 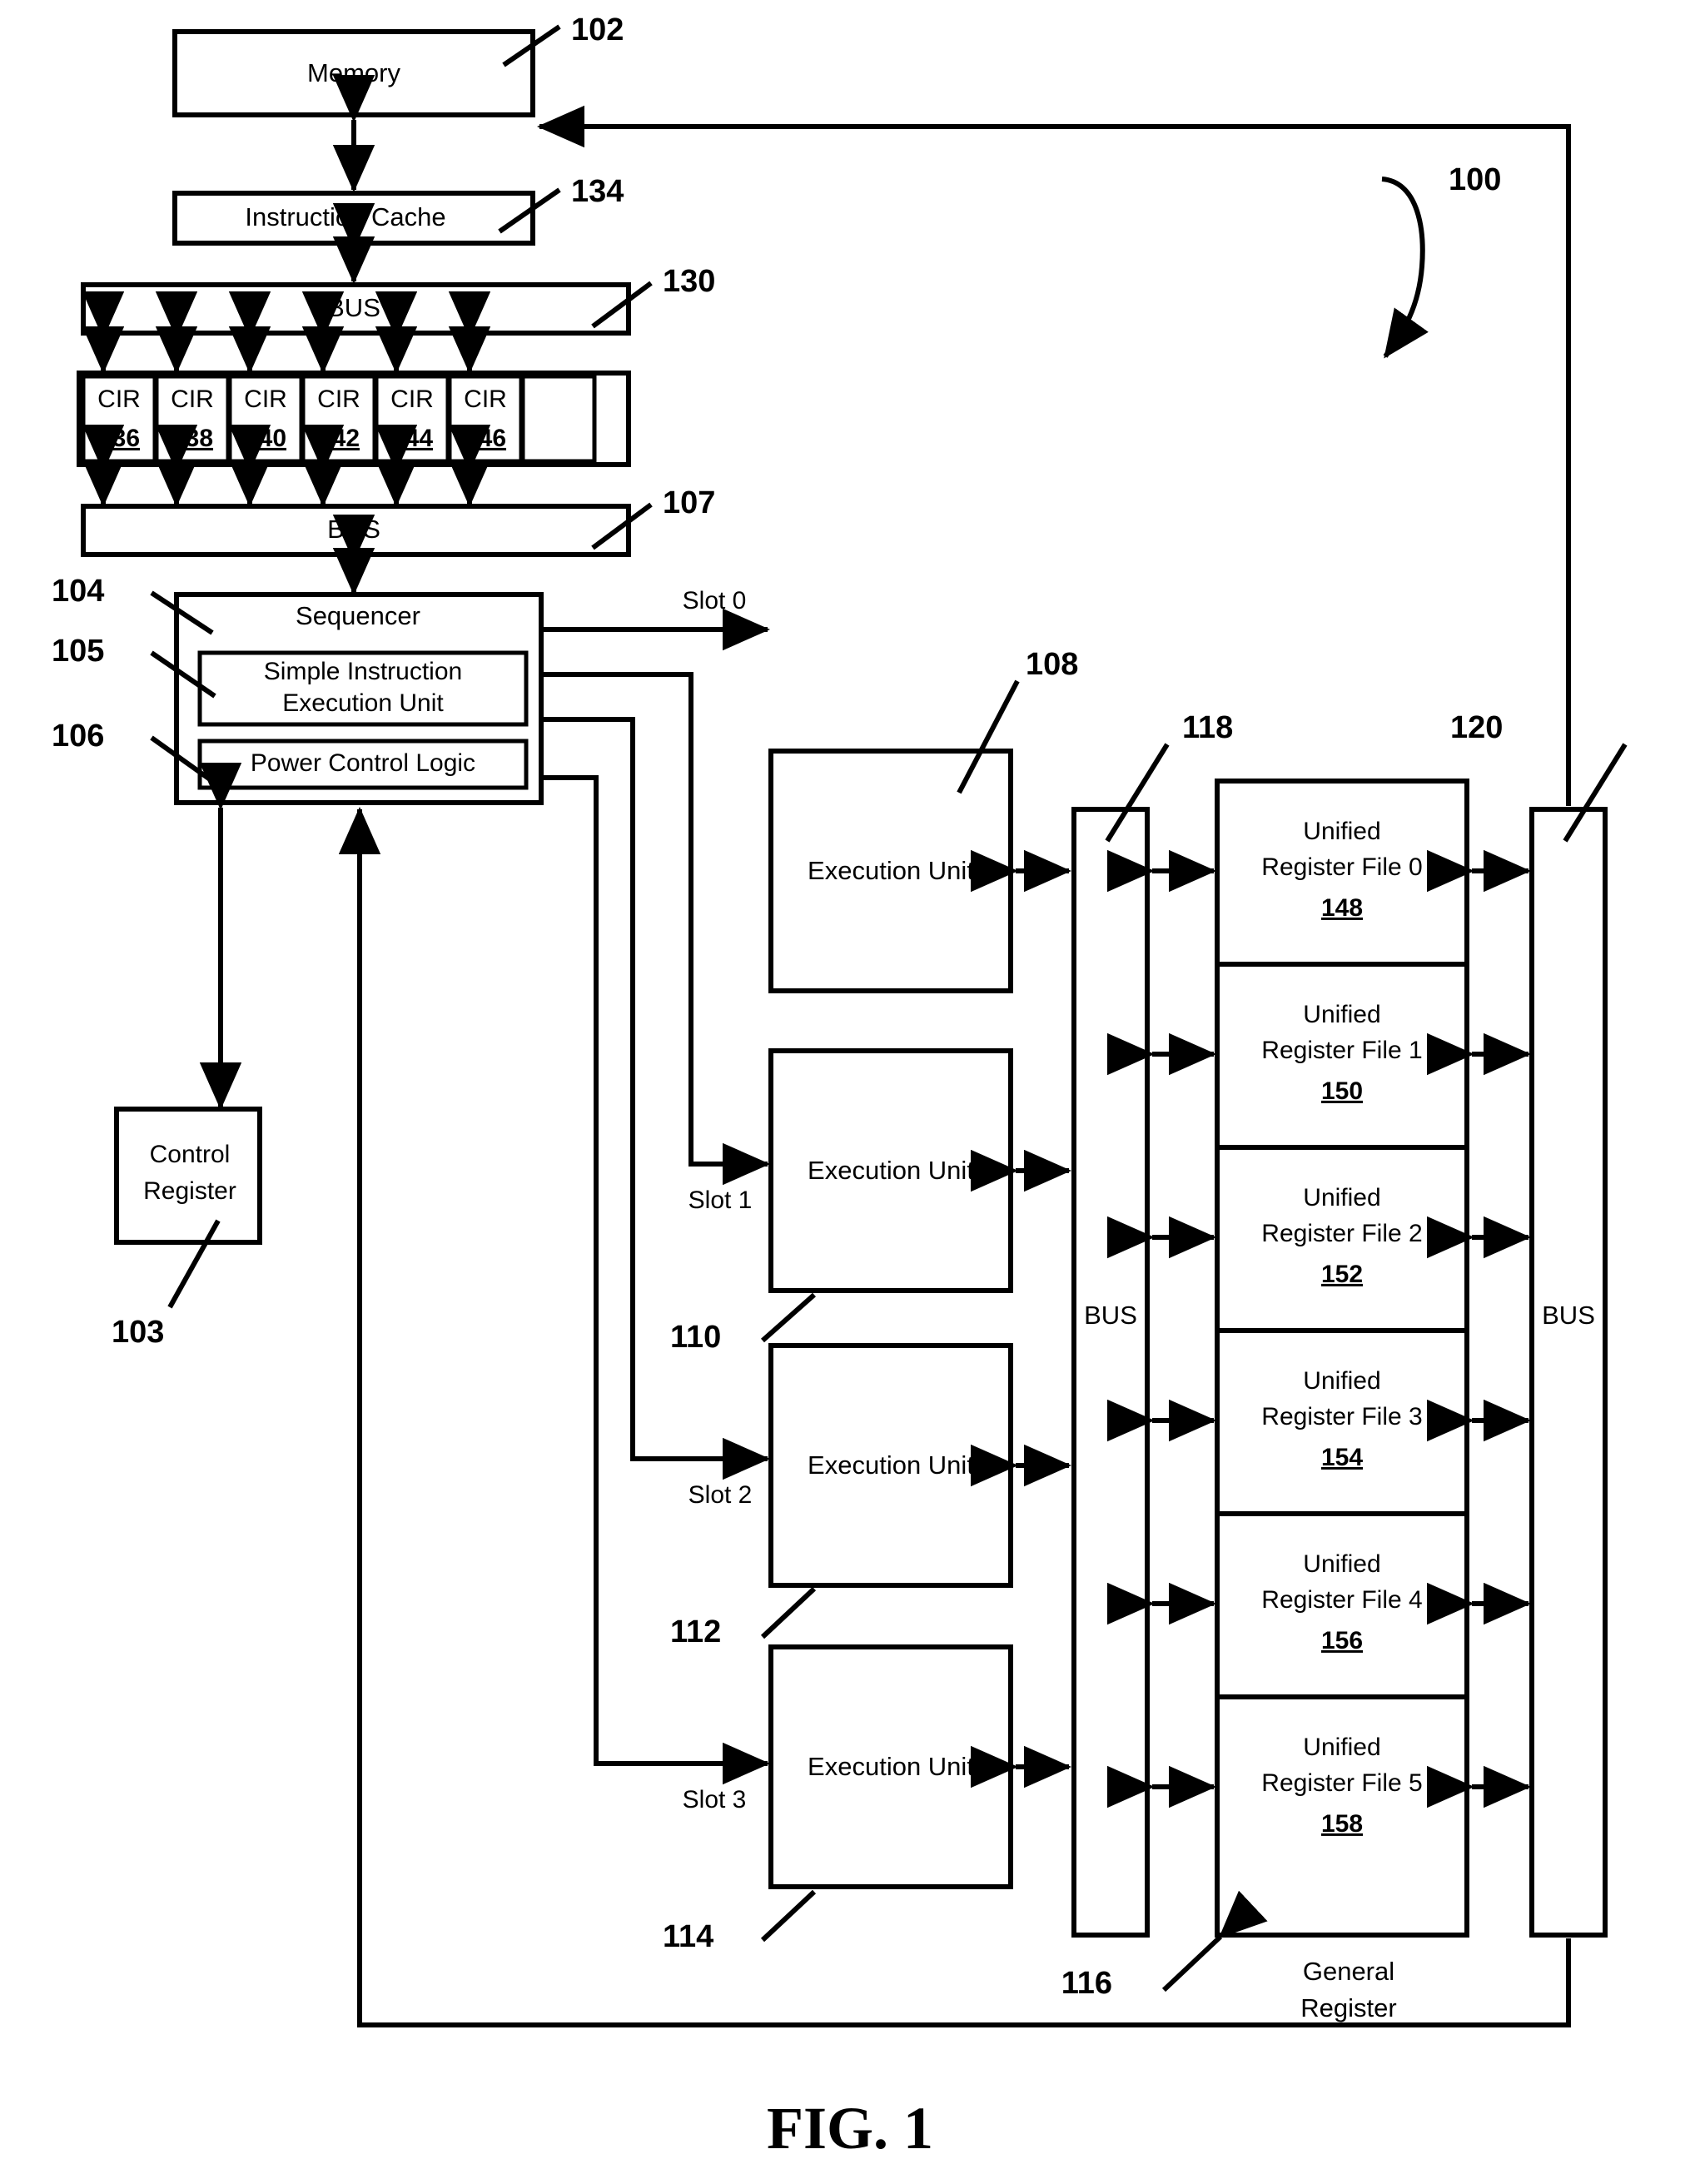 What do you see at coordinates (339, 438) in the screenshot?
I see `cir-ref-3: 142` at bounding box center [339, 438].